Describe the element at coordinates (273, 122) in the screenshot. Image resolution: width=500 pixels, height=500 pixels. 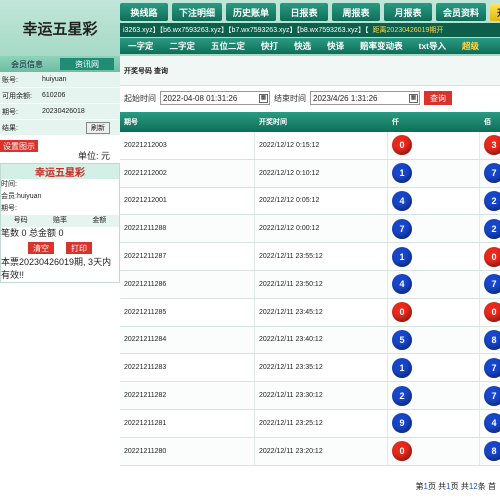
I see `col-draw-time: 开奖时间` at that location.